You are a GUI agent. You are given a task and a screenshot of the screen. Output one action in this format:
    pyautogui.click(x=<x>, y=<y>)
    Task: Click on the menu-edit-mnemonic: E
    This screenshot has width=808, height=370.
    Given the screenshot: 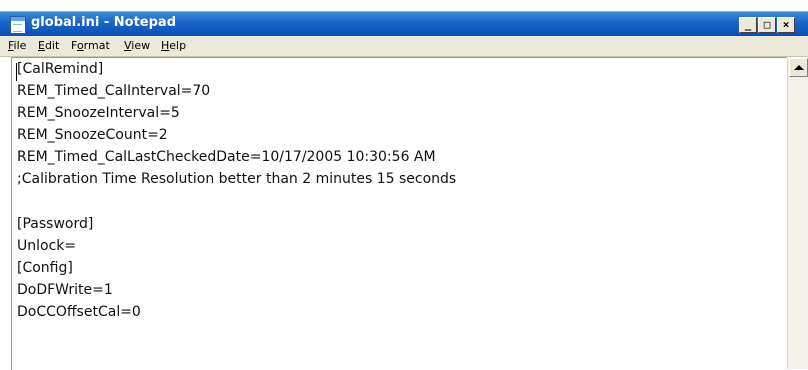 What is the action you would take?
    pyautogui.click(x=41, y=45)
    